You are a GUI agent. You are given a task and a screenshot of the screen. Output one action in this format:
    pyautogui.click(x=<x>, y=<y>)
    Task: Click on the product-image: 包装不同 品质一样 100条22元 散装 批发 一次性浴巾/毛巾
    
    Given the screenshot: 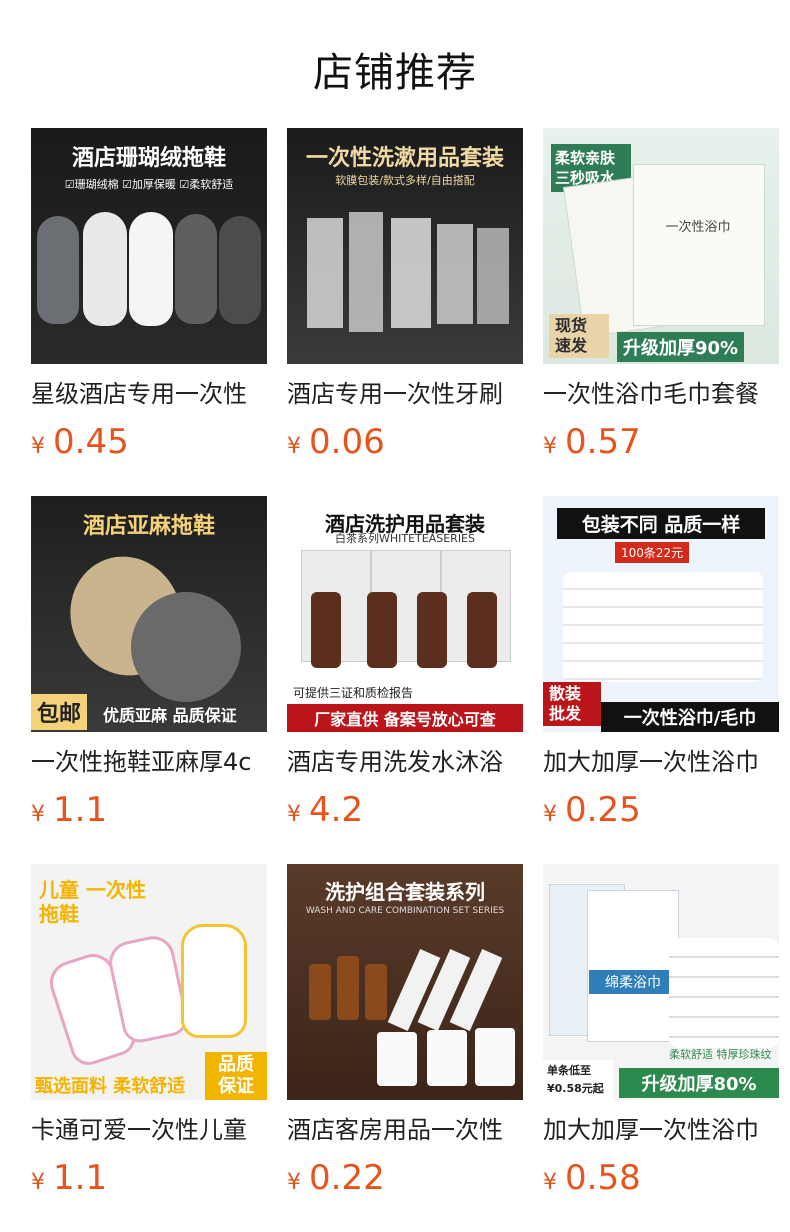 What is the action you would take?
    pyautogui.click(x=661, y=614)
    